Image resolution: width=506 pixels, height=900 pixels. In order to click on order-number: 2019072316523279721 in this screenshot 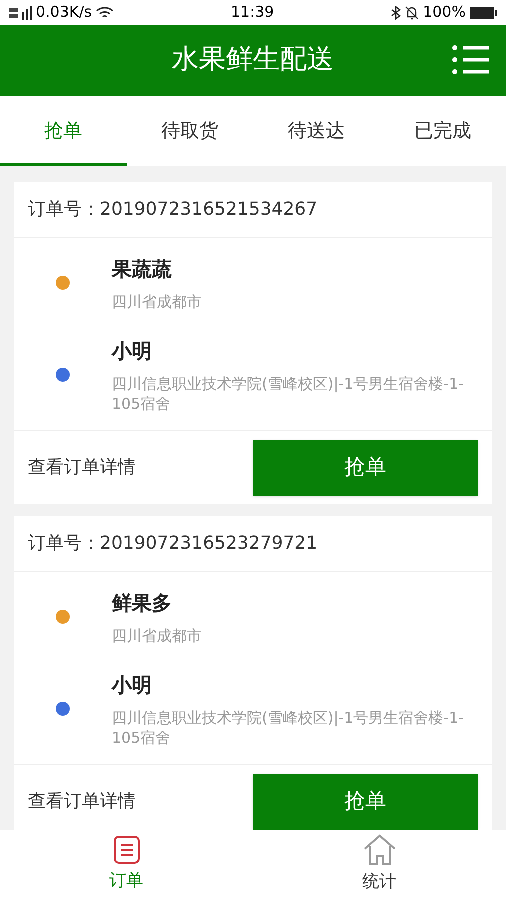, I will do `click(209, 544)`.